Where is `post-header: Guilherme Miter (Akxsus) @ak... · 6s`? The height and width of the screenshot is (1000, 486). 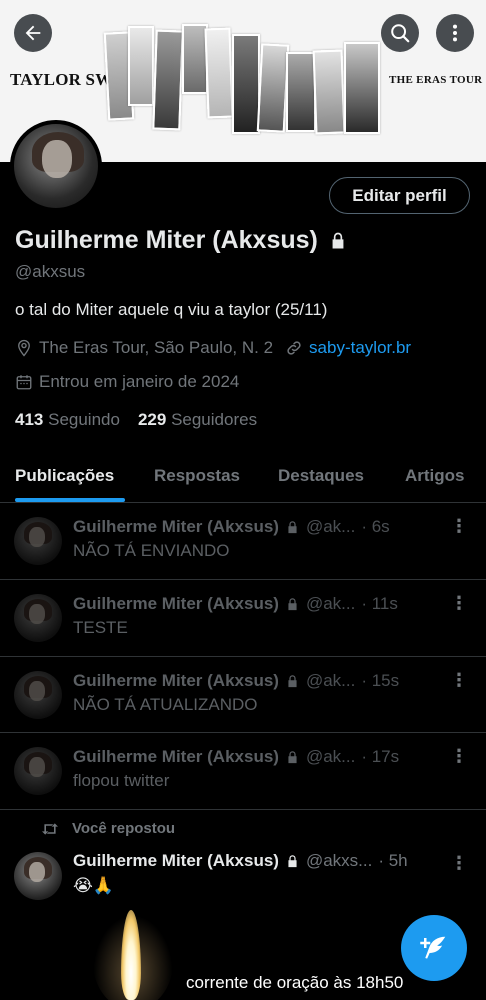 post-header: Guilherme Miter (Akxsus) @ak... · 6s is located at coordinates (263, 527).